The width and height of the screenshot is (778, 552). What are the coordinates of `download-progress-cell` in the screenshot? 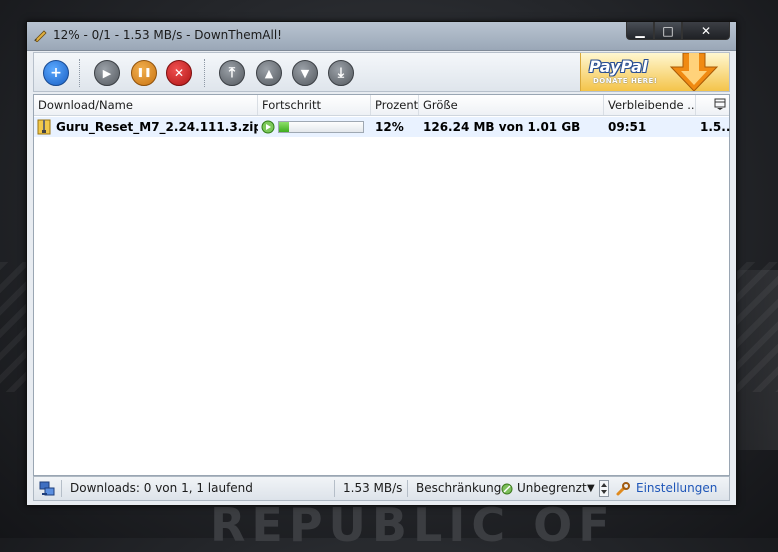 It's located at (314, 127).